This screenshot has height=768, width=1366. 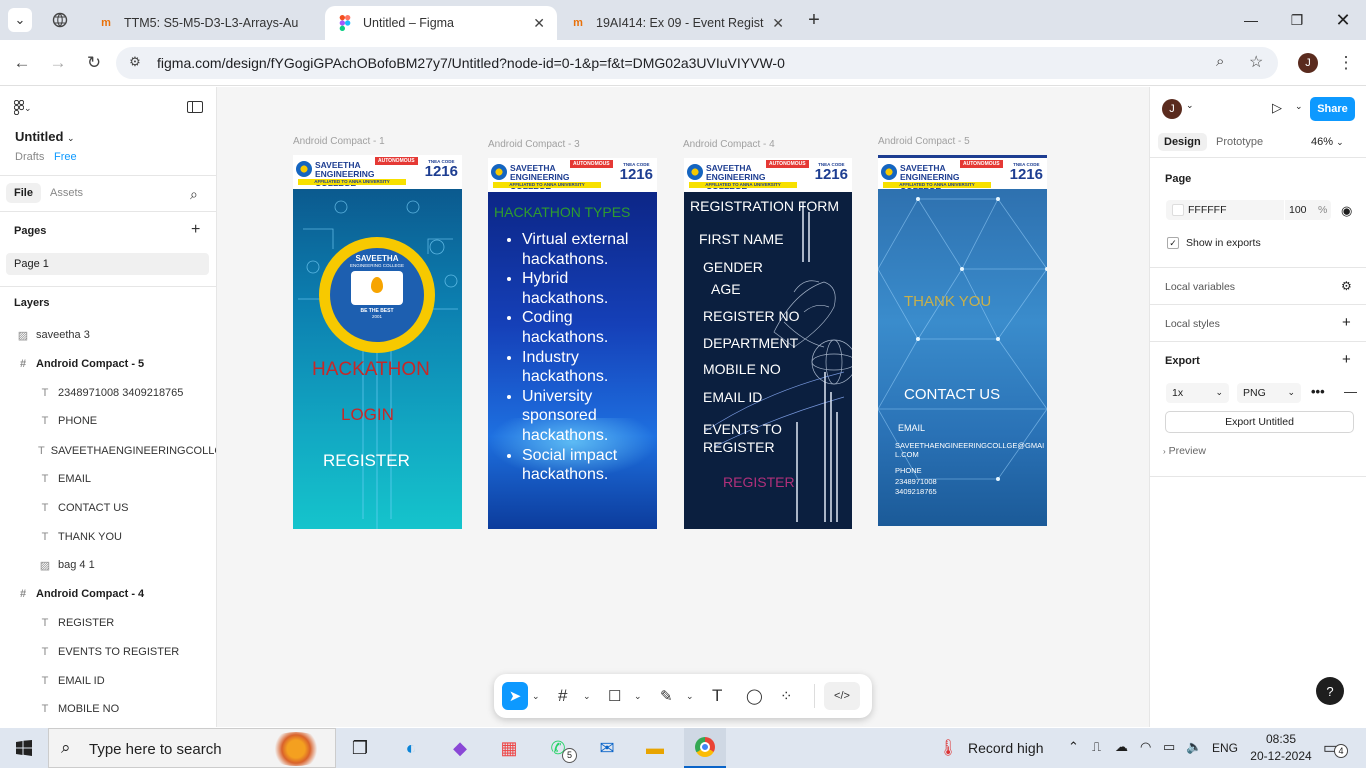 What do you see at coordinates (45, 136) in the screenshot?
I see `file-title: Untitled ⌄` at bounding box center [45, 136].